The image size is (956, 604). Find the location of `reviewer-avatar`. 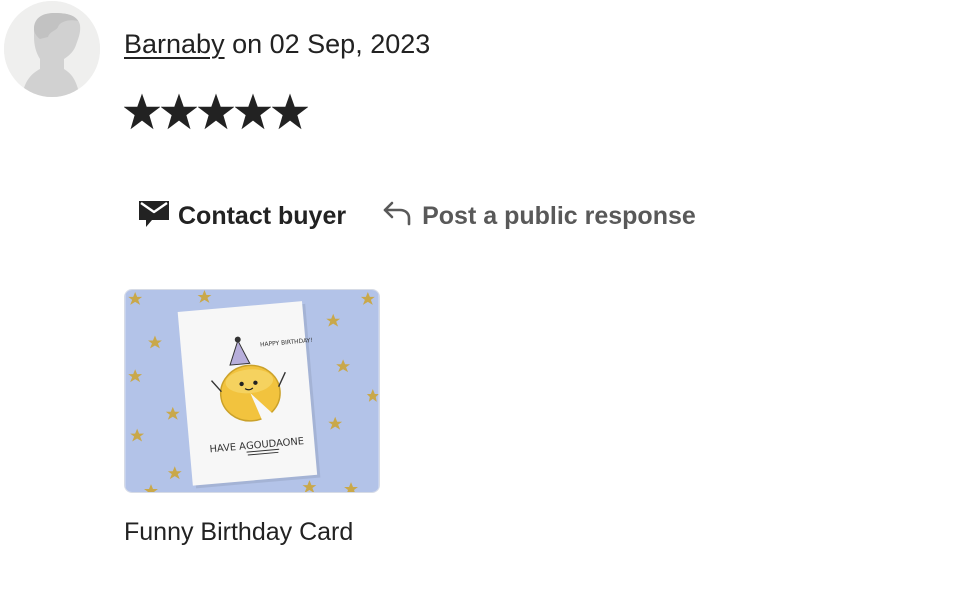

reviewer-avatar is located at coordinates (52, 49).